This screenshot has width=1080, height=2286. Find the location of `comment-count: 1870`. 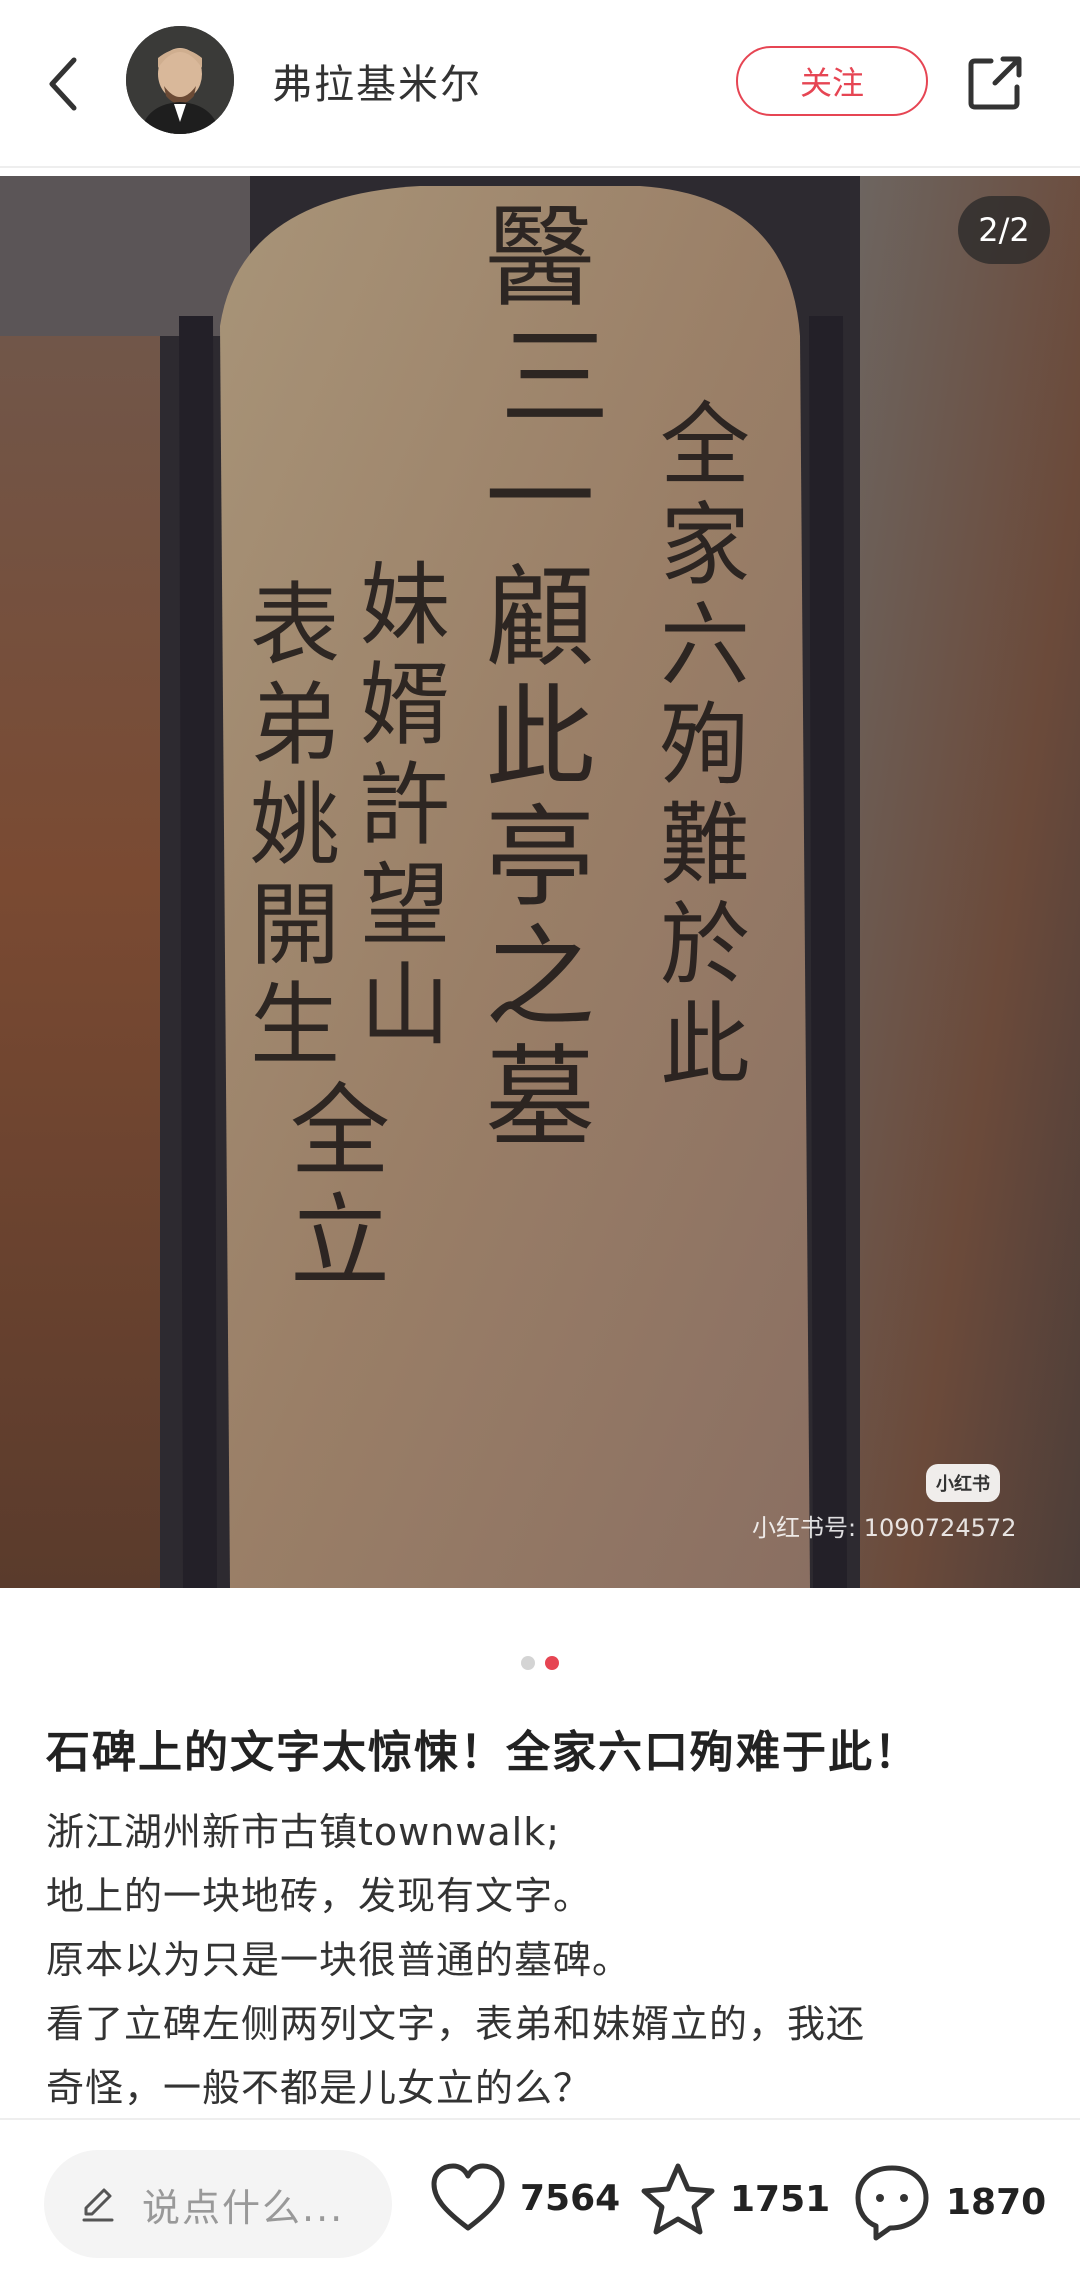

comment-count: 1870 is located at coordinates (996, 2202).